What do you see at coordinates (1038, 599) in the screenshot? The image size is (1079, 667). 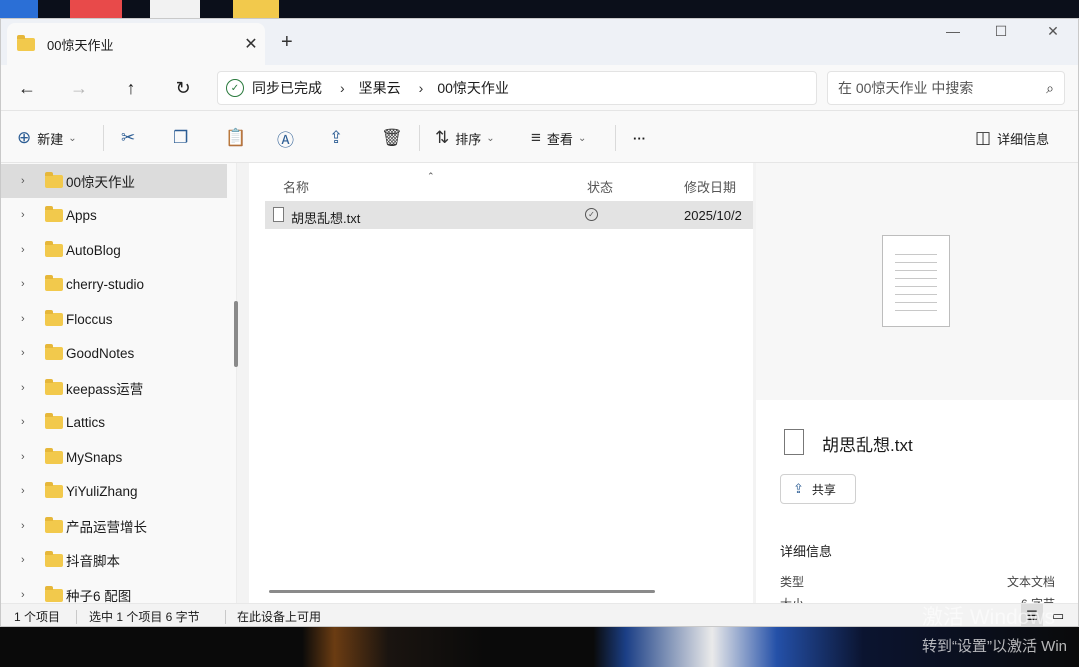 I see `detail-value-size: 6 字节` at bounding box center [1038, 599].